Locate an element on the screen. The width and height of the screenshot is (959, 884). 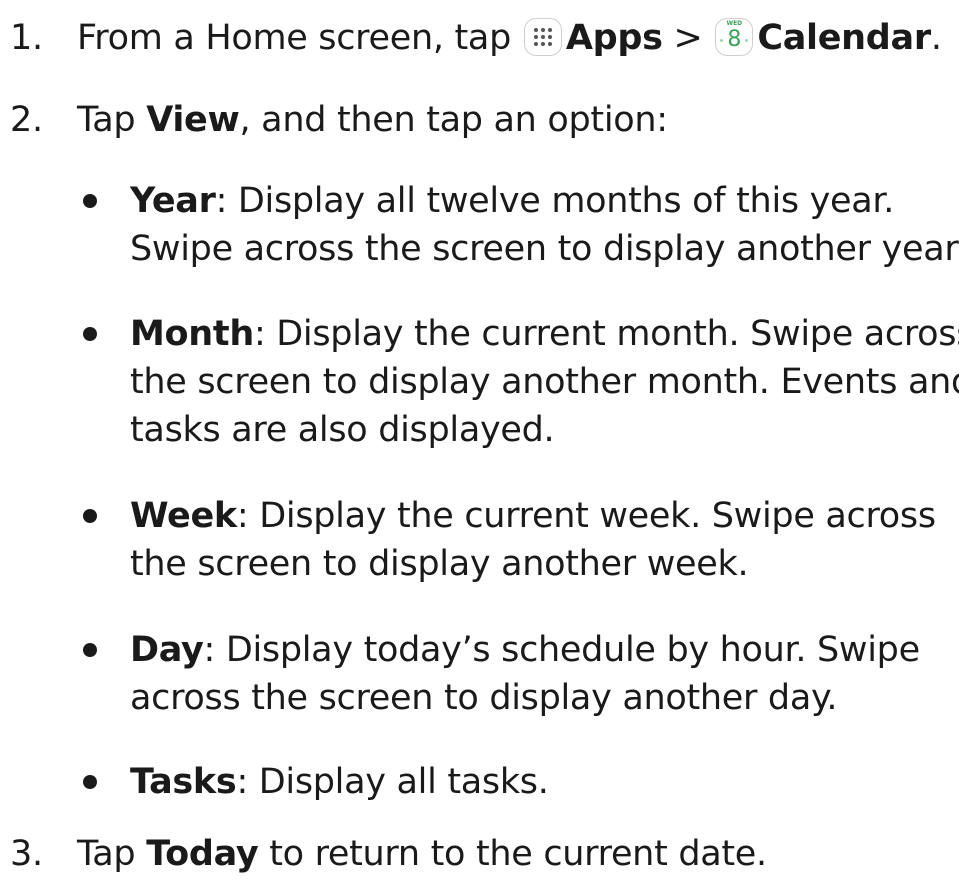
apps-icon is located at coordinates (542, 37).